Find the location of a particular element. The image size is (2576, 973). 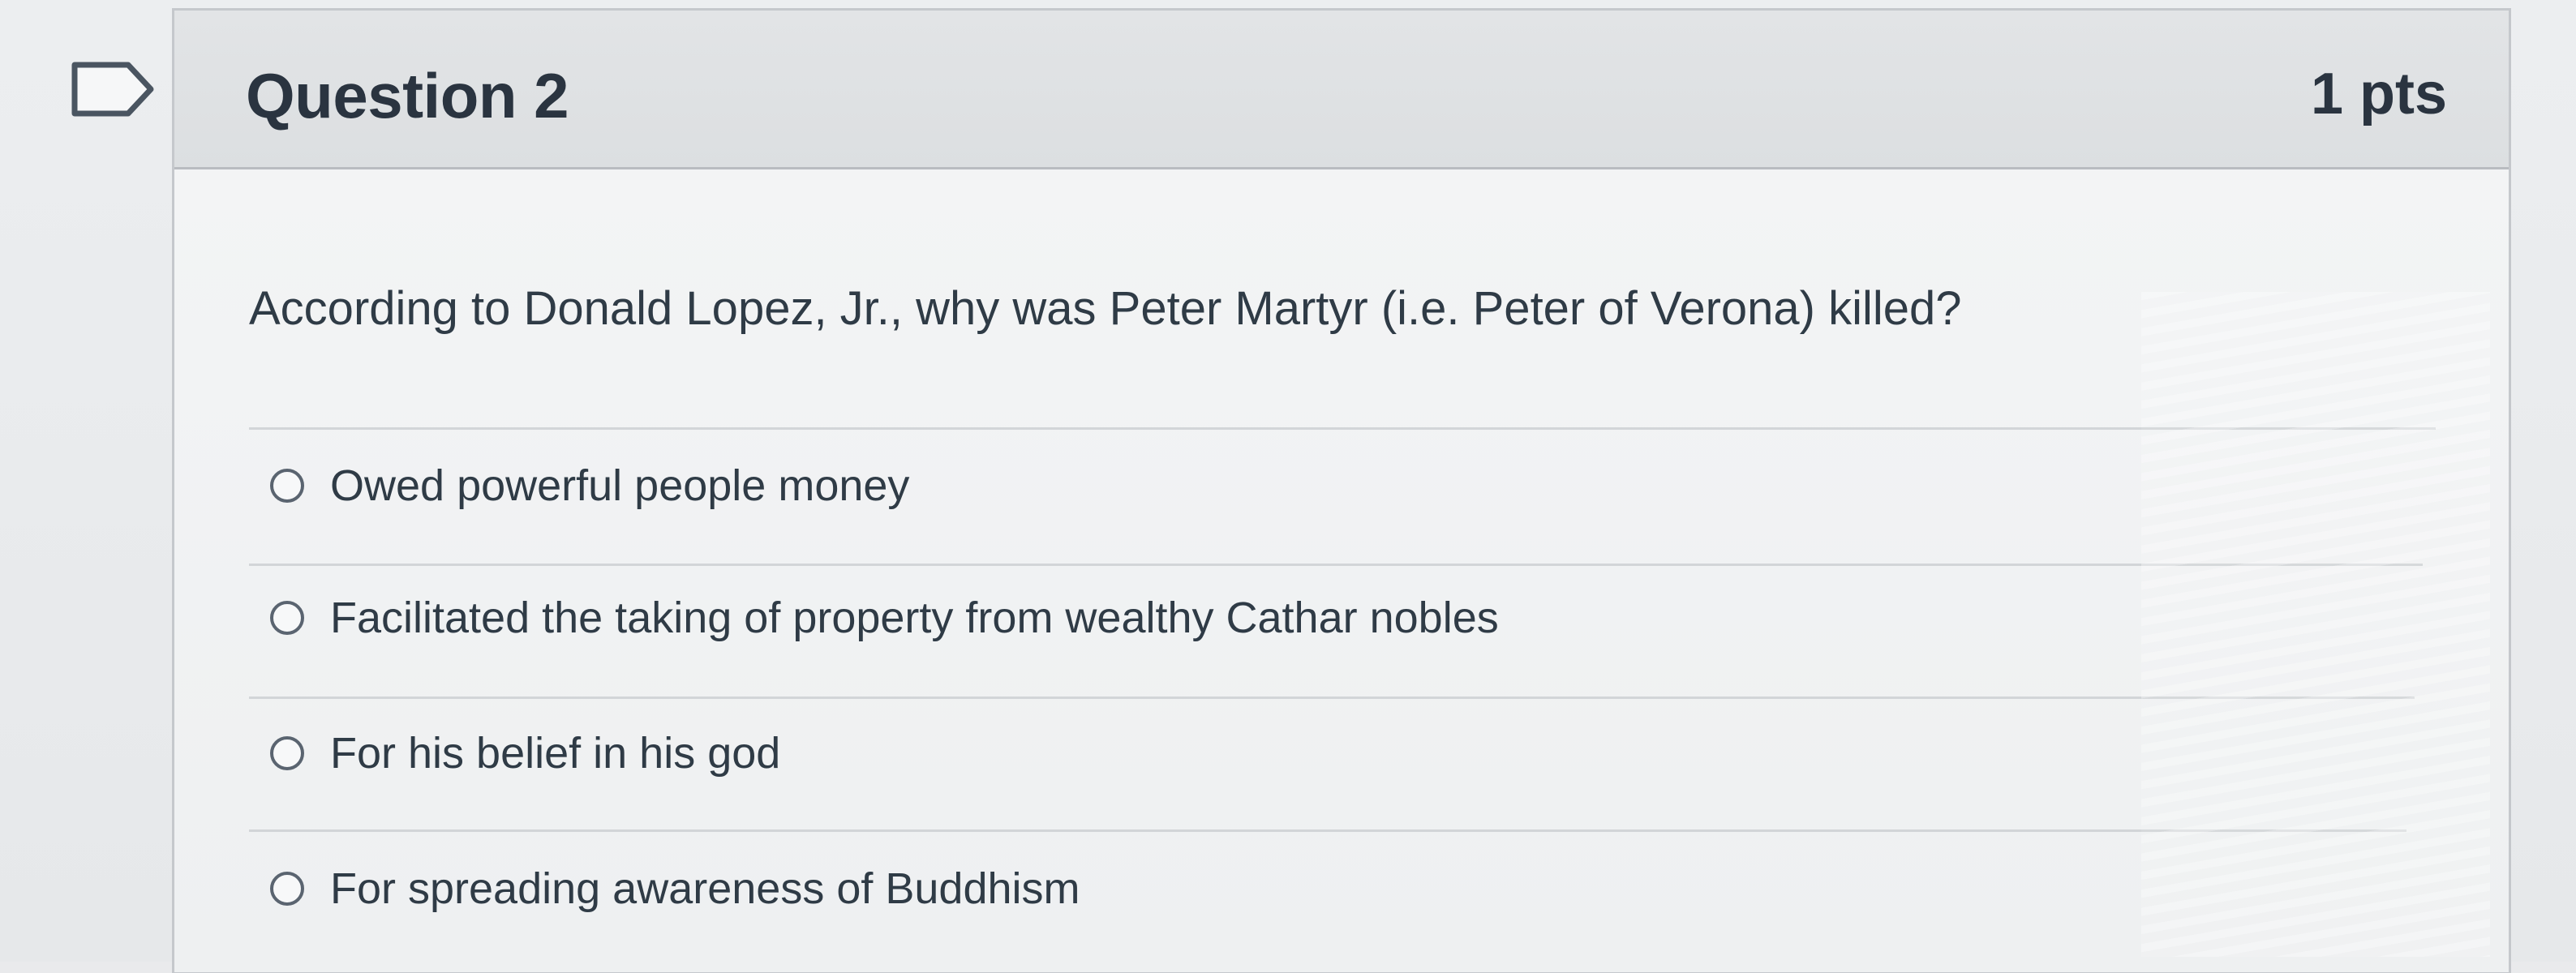

flag-question-icon is located at coordinates (114, 89).